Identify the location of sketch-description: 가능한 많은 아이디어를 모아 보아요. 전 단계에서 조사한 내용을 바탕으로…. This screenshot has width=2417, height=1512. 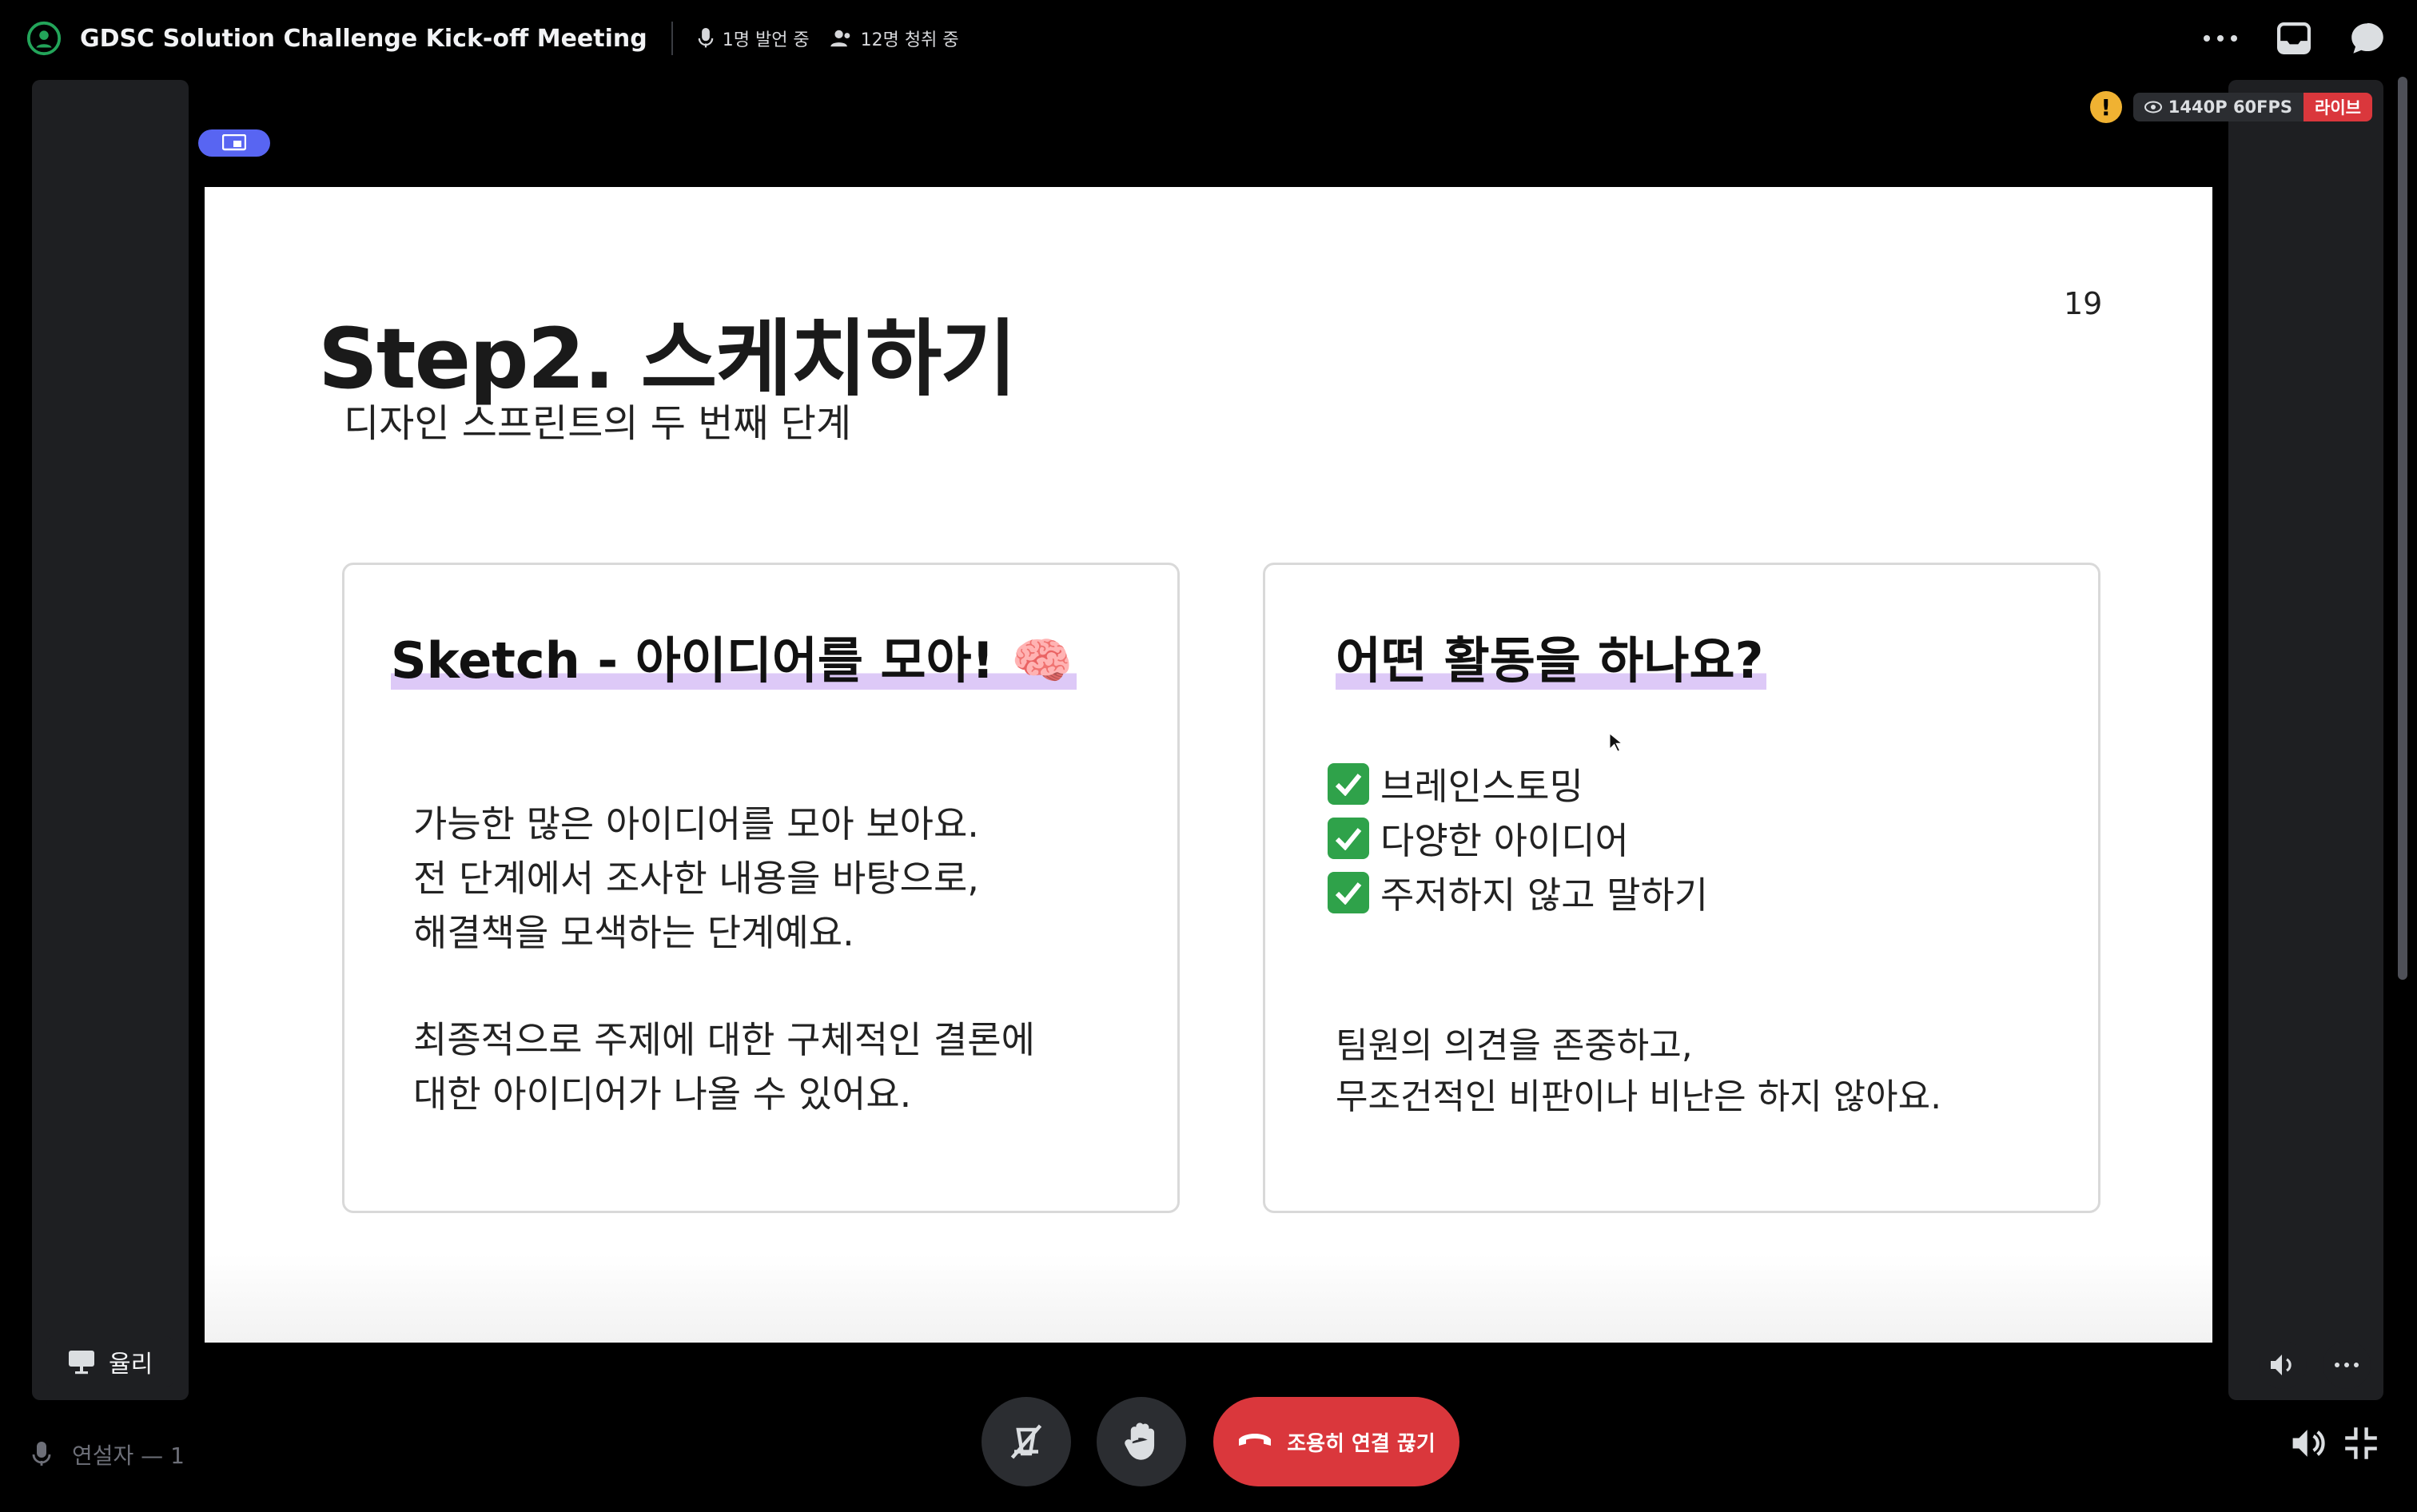
(696, 878).